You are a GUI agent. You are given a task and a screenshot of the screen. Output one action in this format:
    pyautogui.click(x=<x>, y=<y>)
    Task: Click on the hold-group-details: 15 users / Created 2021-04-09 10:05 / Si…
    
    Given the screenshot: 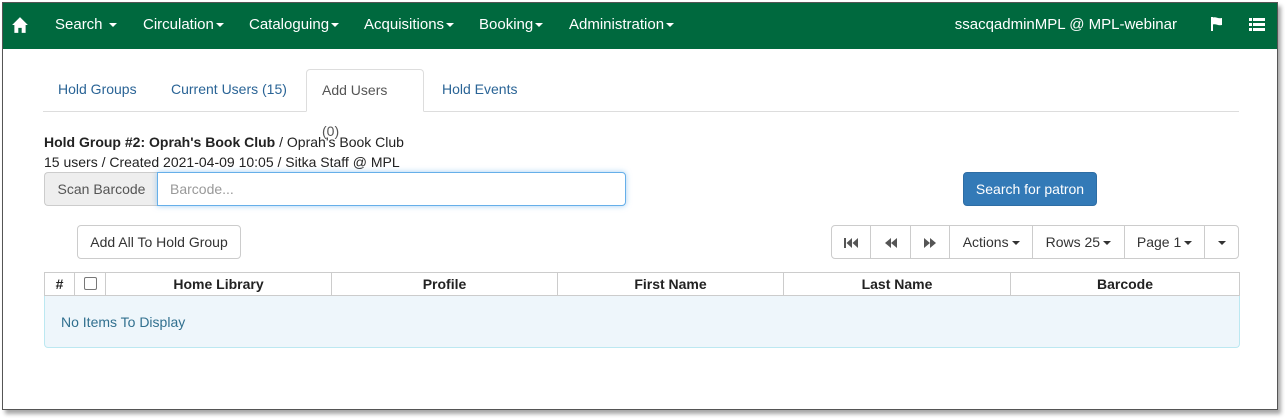 What is the action you would take?
    pyautogui.click(x=222, y=162)
    